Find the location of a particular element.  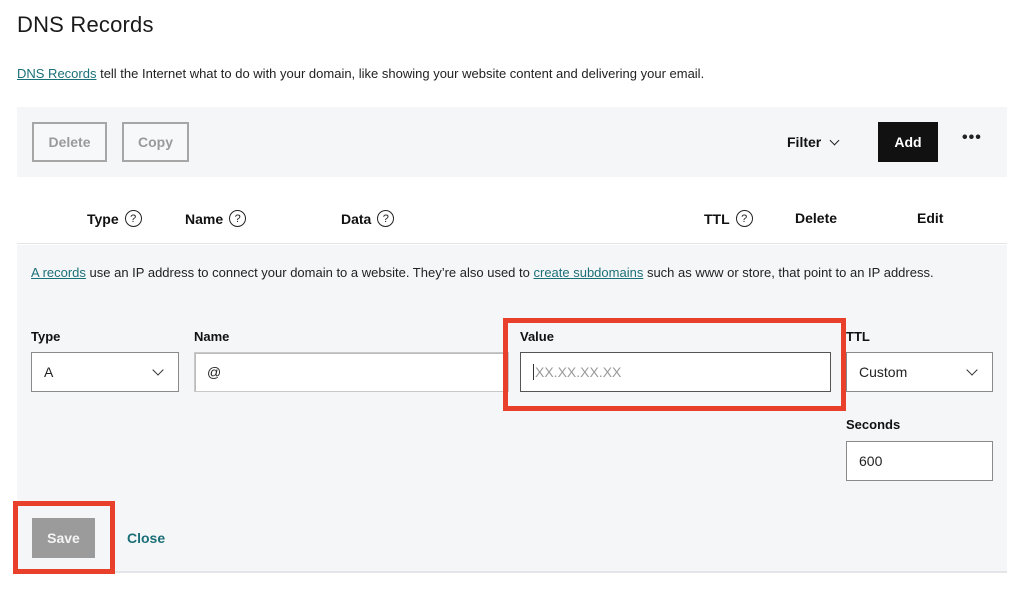

add-button: Add is located at coordinates (908, 142).